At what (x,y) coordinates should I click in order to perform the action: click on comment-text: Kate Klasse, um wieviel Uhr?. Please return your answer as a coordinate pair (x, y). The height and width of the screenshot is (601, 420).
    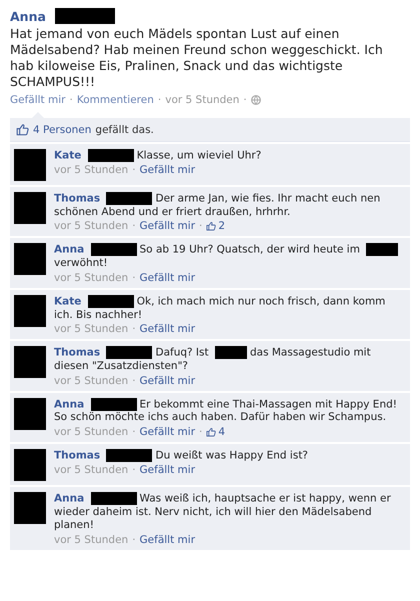
    Looking at the image, I should click on (158, 156).